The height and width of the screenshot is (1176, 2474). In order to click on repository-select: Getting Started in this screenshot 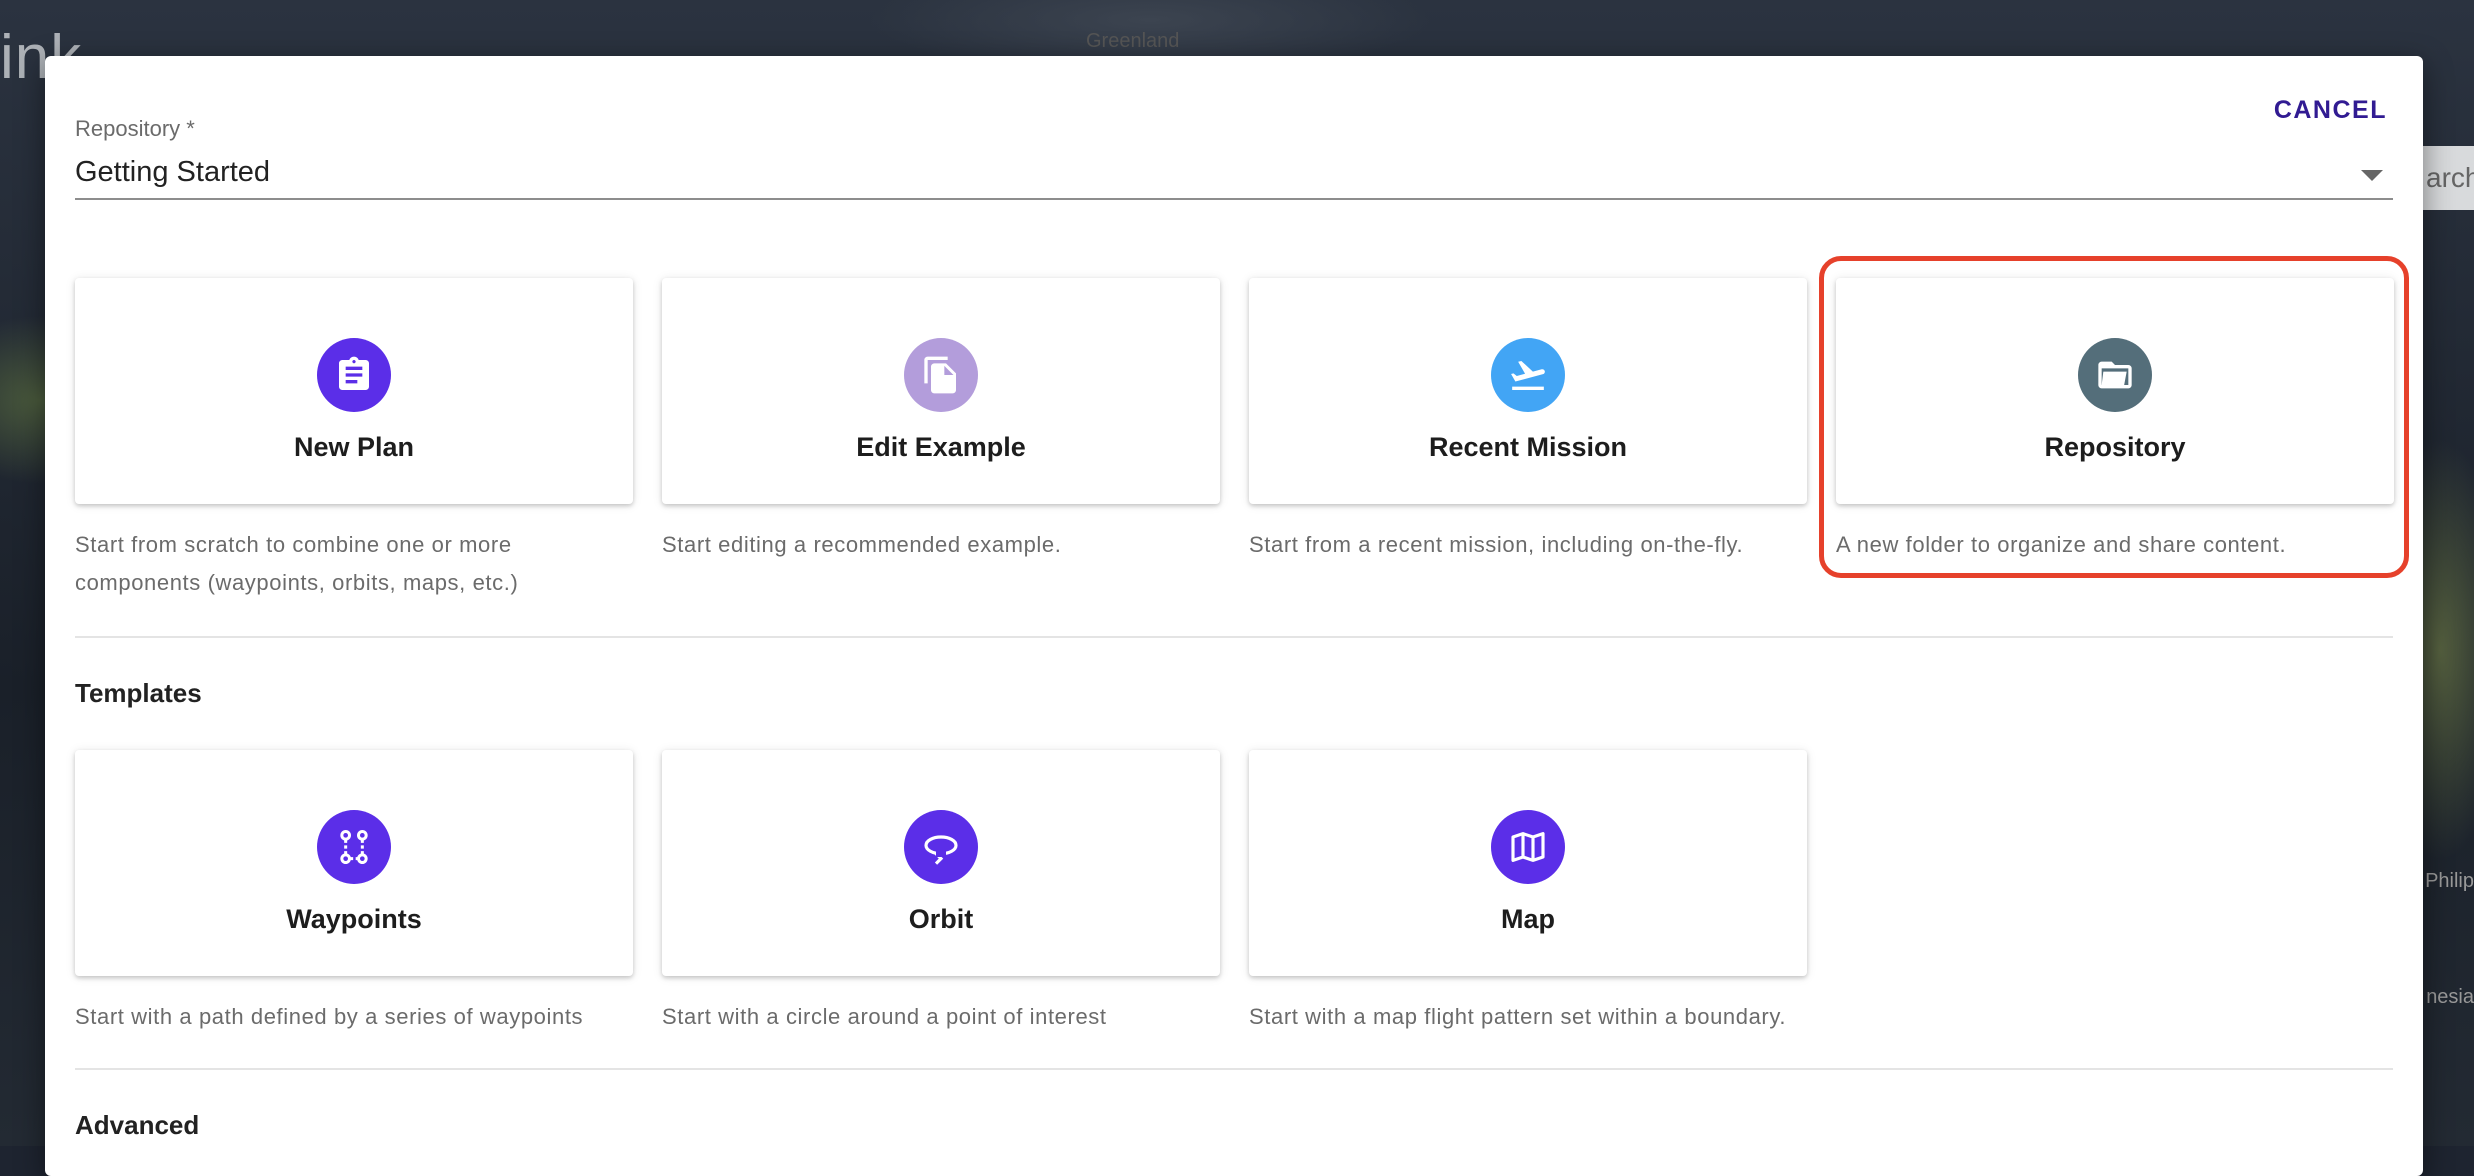, I will do `click(1234, 175)`.